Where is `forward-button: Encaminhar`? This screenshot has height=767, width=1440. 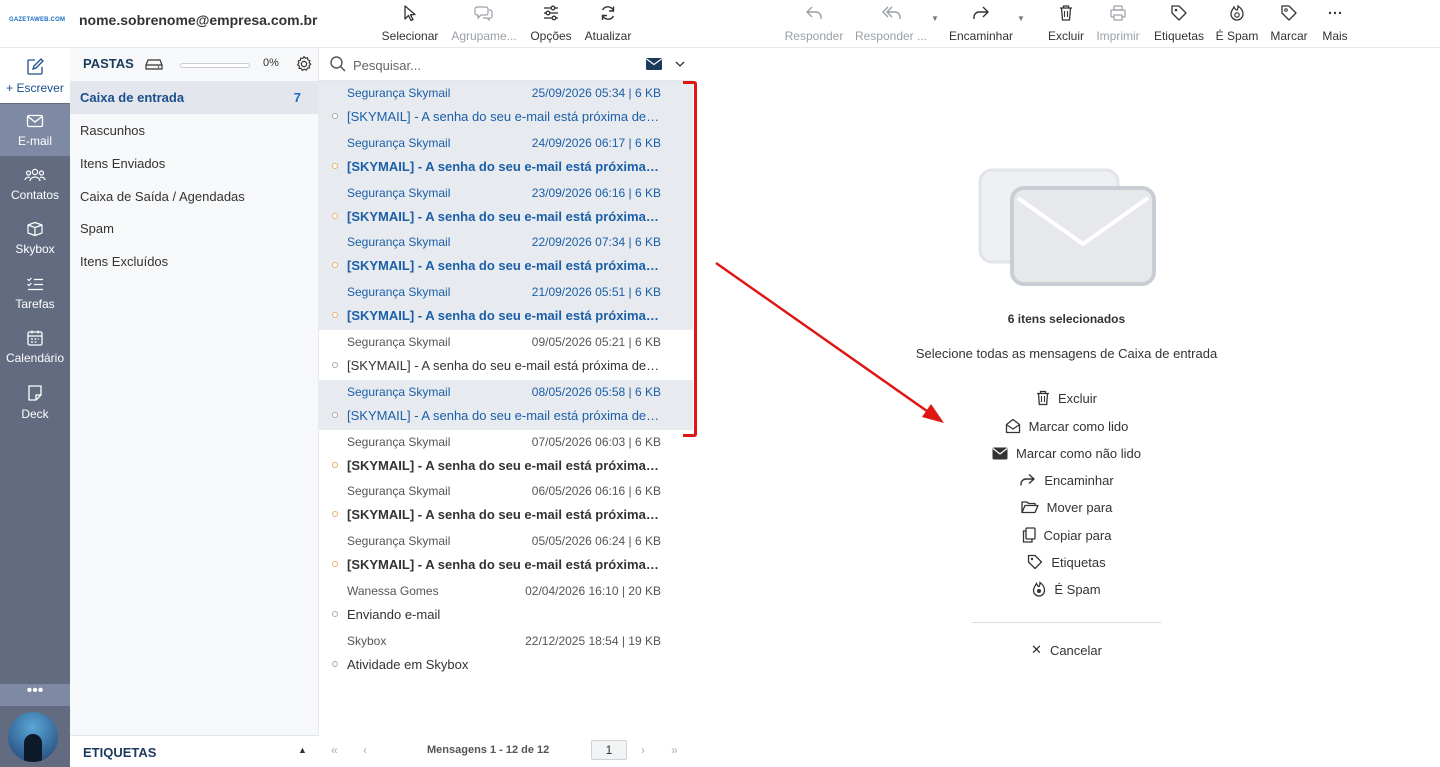 forward-button: Encaminhar is located at coordinates (981, 24).